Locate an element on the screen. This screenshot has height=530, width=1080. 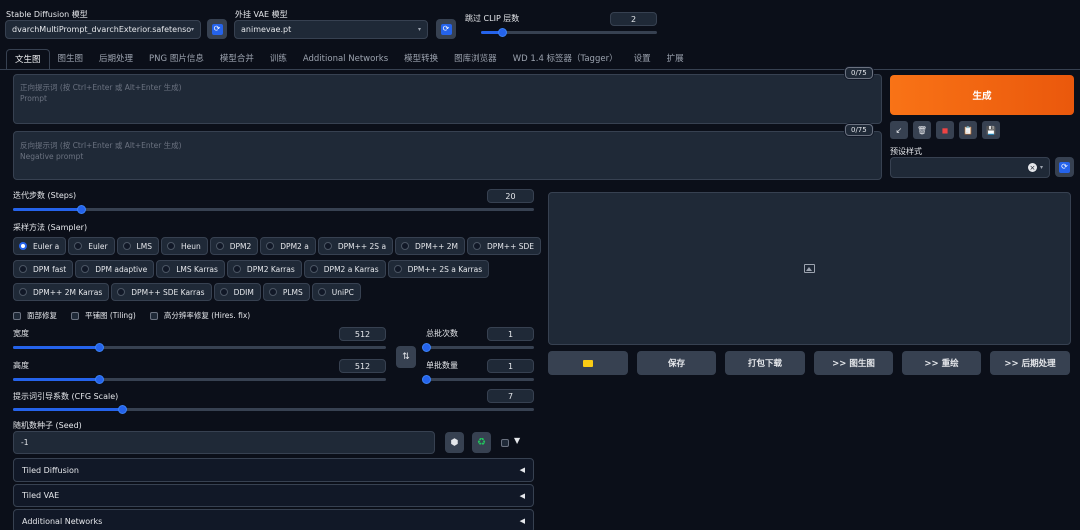
height-label: 高度 is located at coordinates (21, 365).